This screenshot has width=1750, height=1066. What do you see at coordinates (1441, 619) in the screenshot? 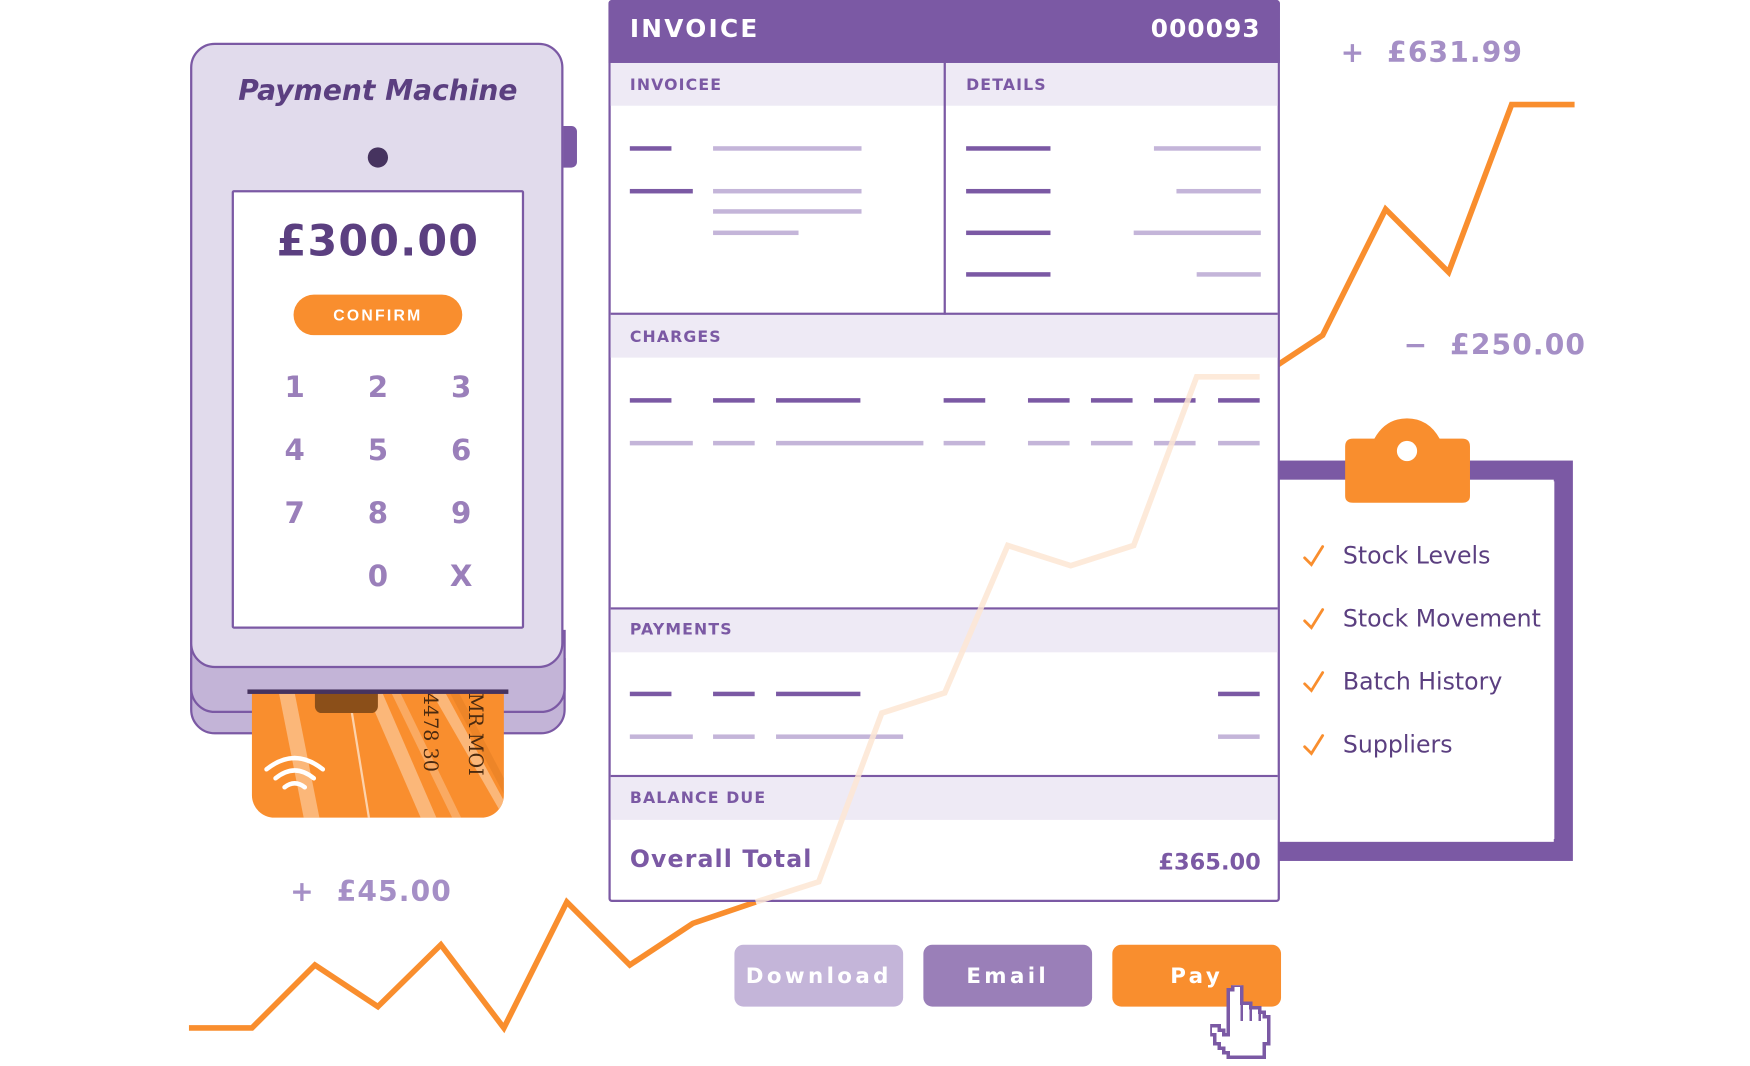
I see `clipboard-item-label: Stock Movement` at bounding box center [1441, 619].